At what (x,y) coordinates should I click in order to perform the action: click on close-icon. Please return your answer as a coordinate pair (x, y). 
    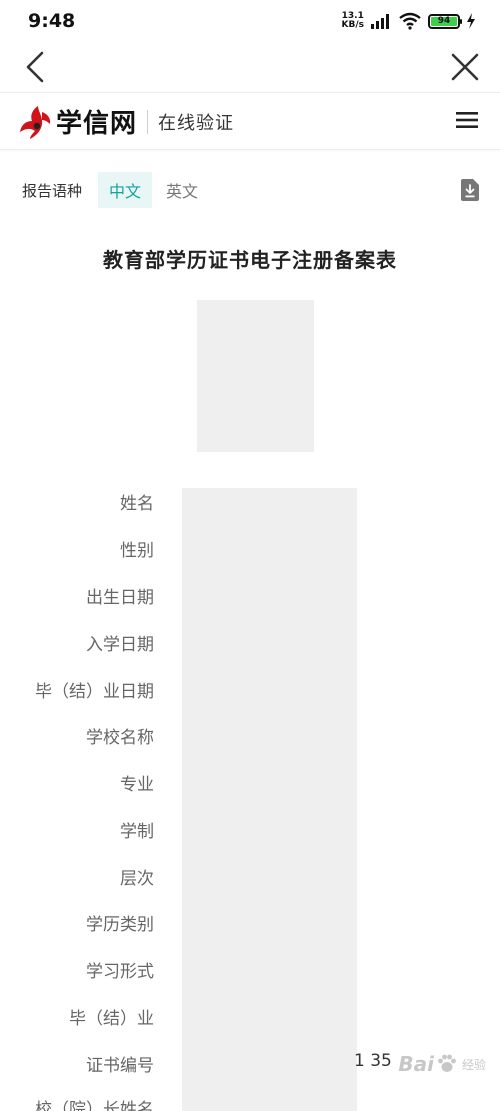
    Looking at the image, I should click on (465, 67).